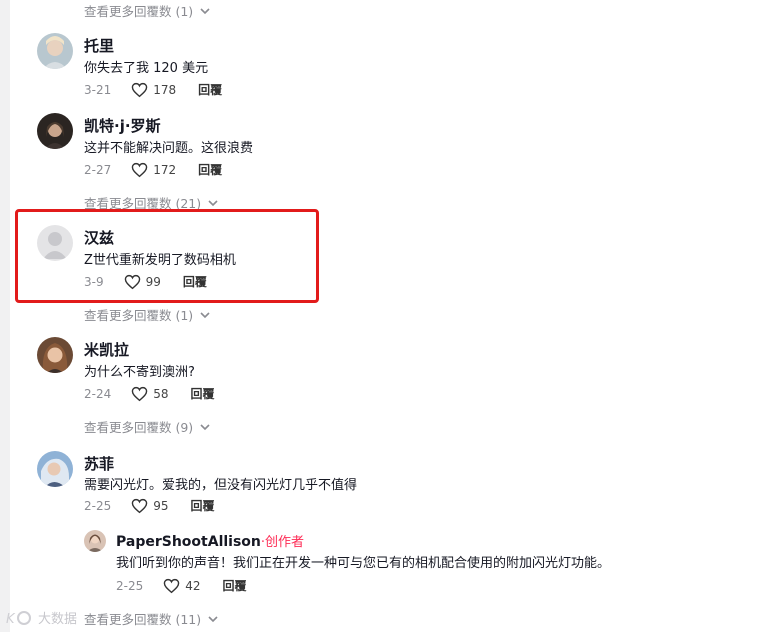 The height and width of the screenshot is (632, 766). I want to click on comment-author: 米凯拉, so click(106, 349).